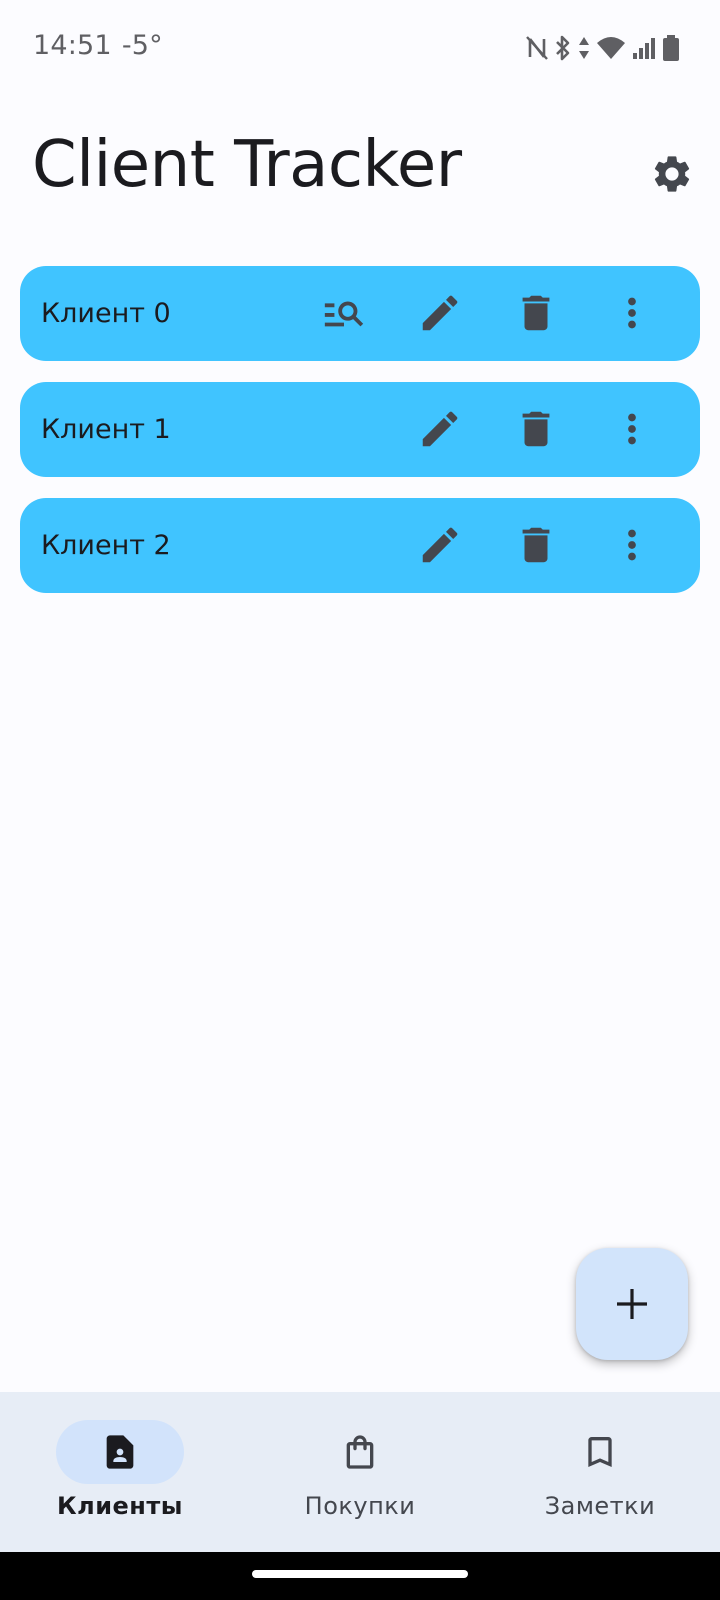 The height and width of the screenshot is (1600, 720). What do you see at coordinates (671, 48) in the screenshot?
I see `battery-icon` at bounding box center [671, 48].